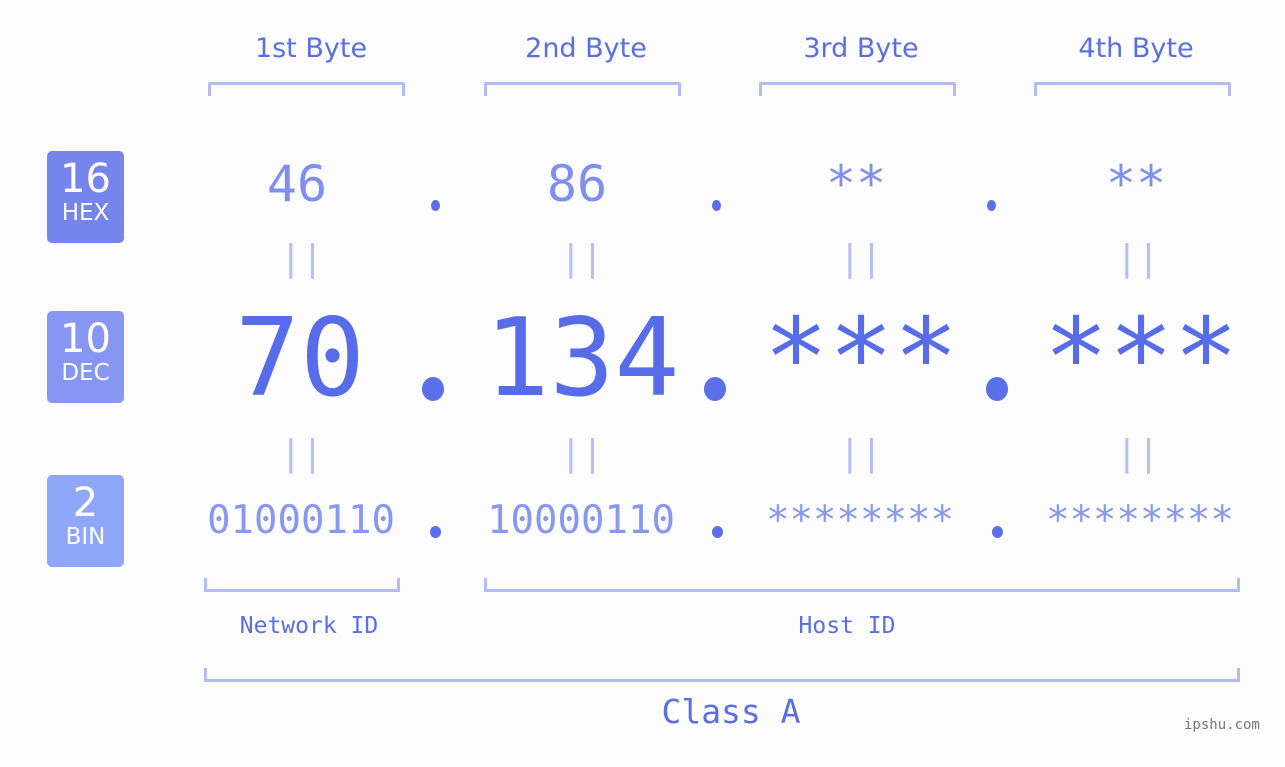 Image resolution: width=1285 pixels, height=767 pixels. I want to click on hex-byte-4: **, so click(1136, 184).